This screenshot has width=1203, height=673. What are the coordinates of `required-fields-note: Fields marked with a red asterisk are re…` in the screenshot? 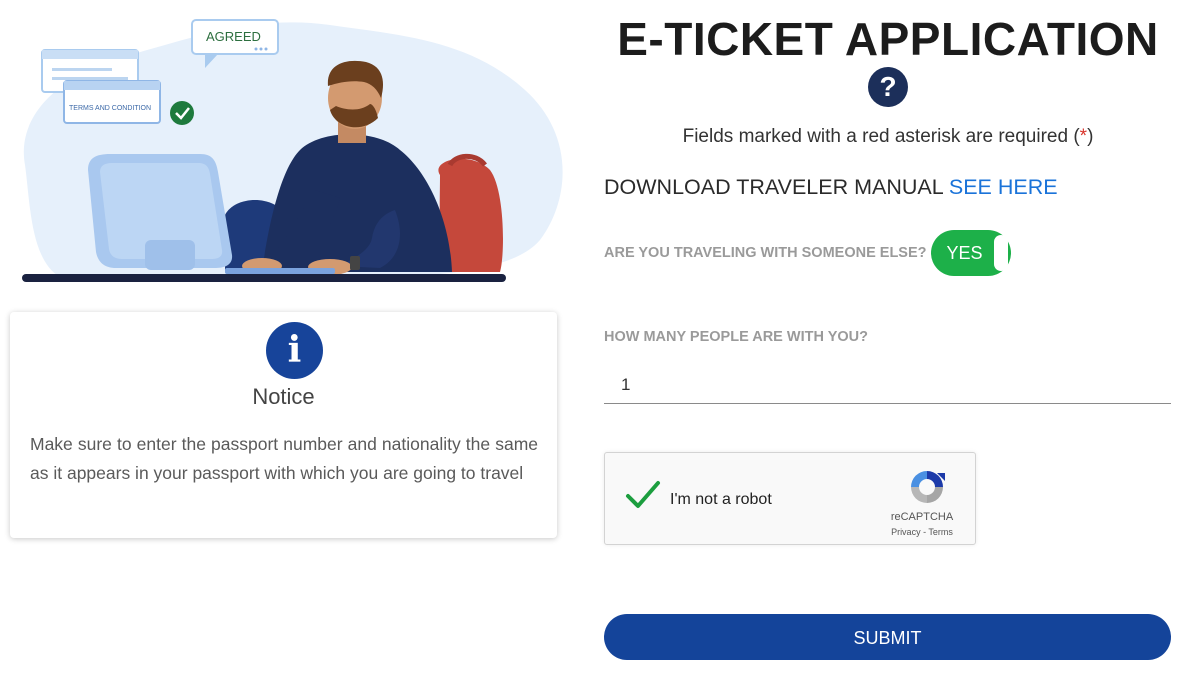 It's located at (888, 137).